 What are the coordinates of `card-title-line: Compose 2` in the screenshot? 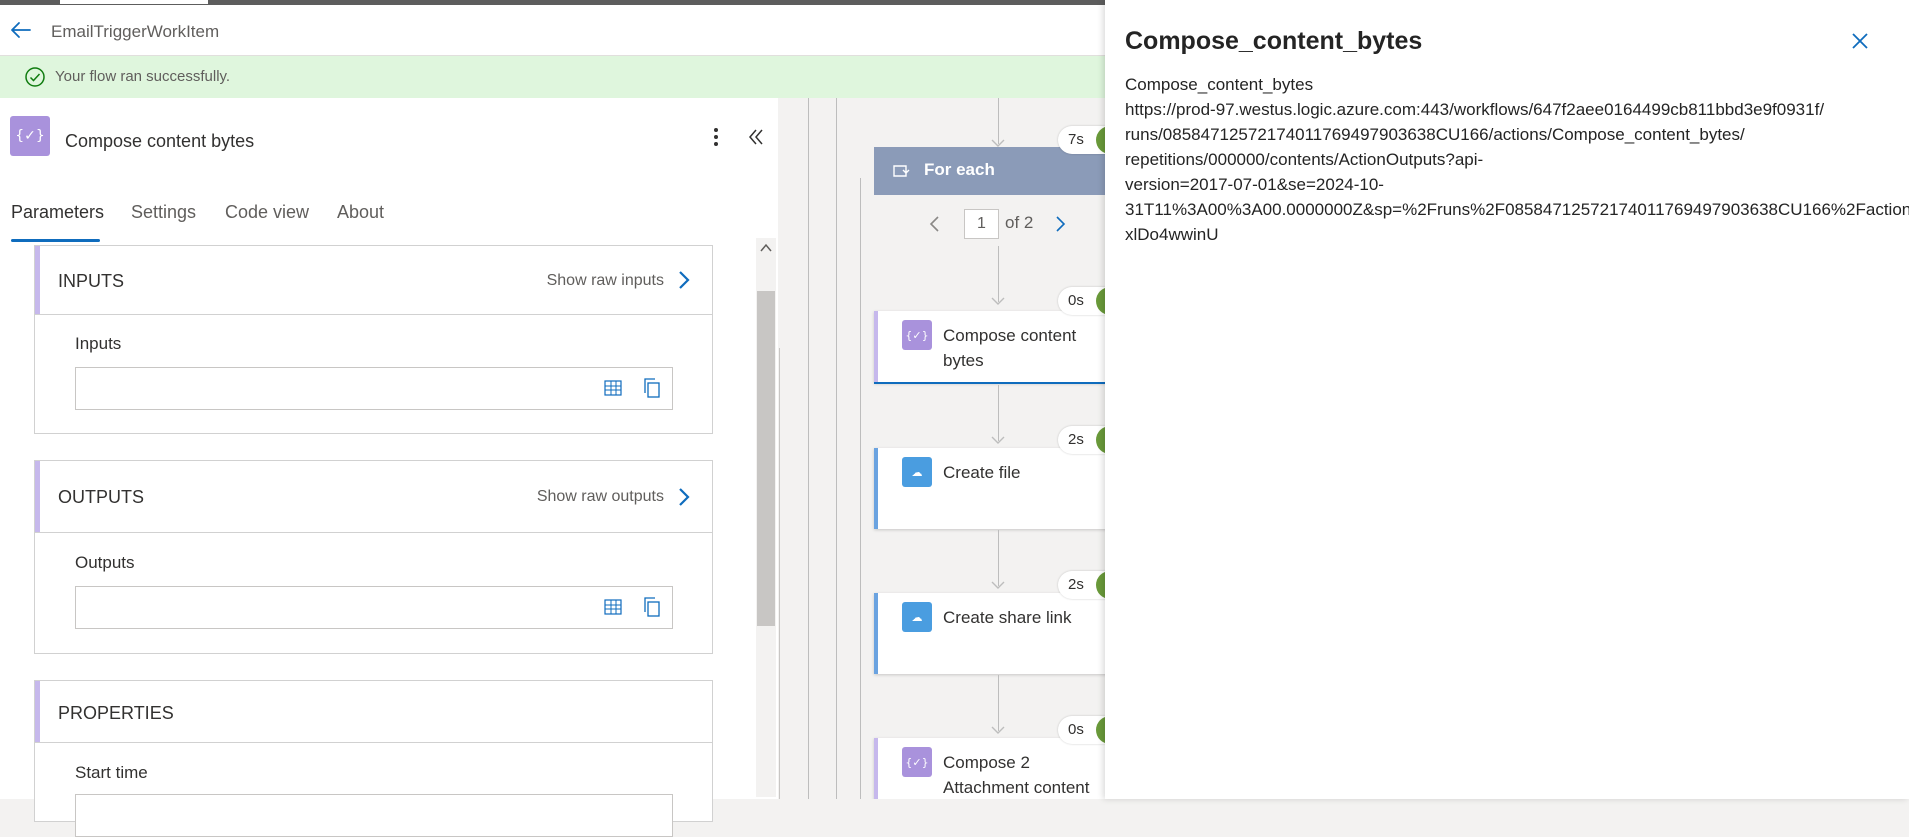 It's located at (986, 762).